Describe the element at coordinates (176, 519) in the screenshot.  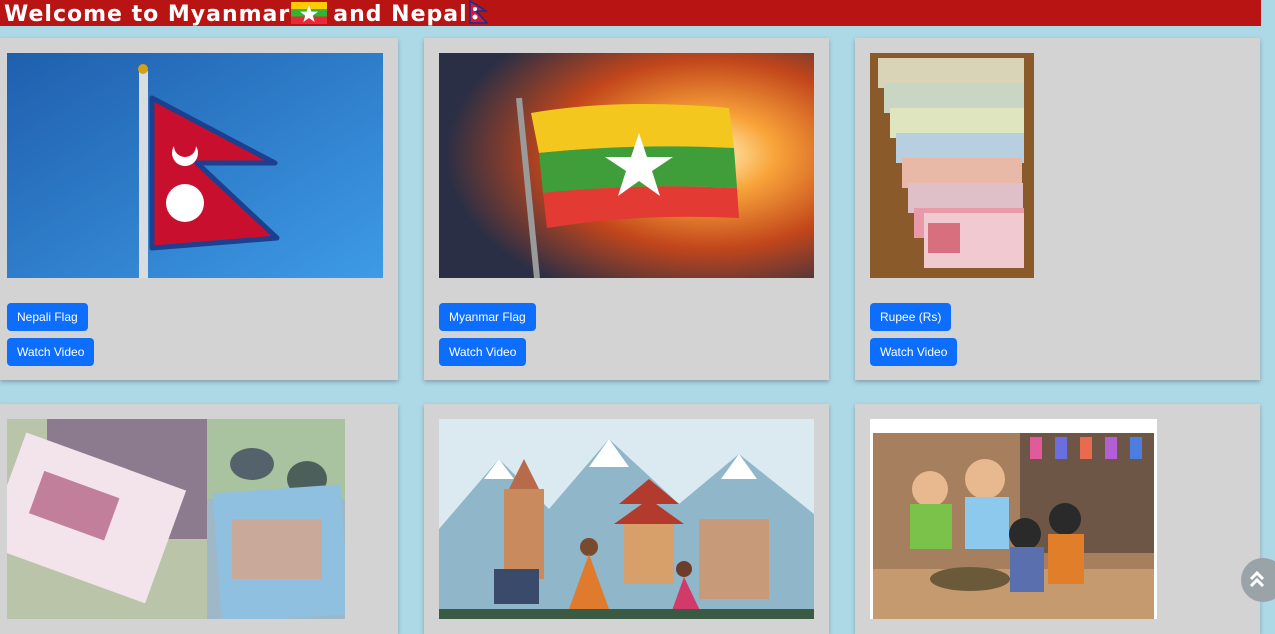
I see `myanmar-kyat-notes-photo` at that location.